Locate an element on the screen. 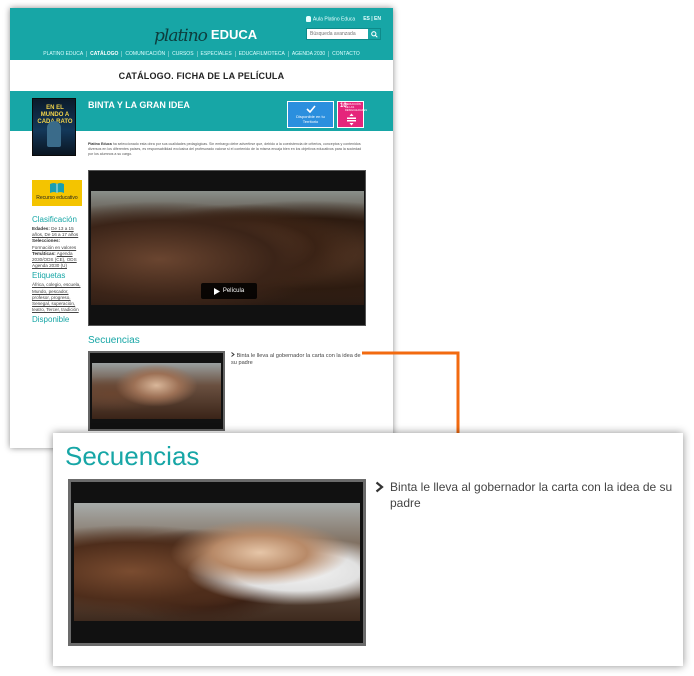 The height and width of the screenshot is (676, 694). logo-script: platino is located at coordinates (181, 36).